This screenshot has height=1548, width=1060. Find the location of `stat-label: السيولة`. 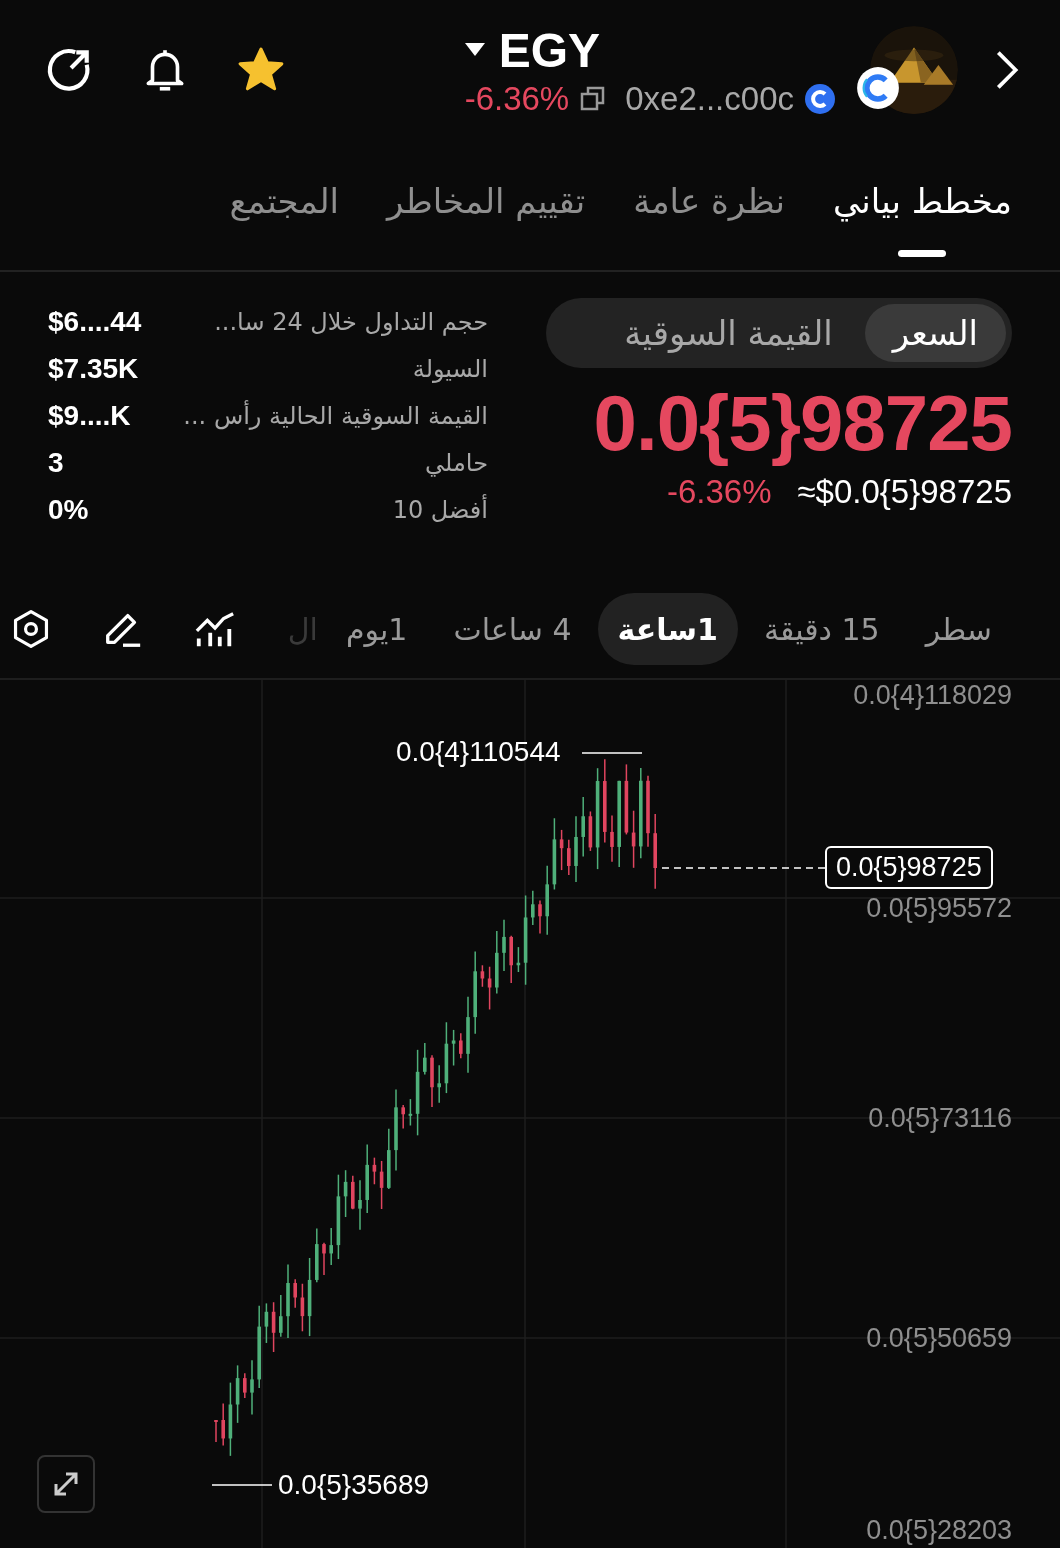

stat-label: السيولة is located at coordinates (450, 368).